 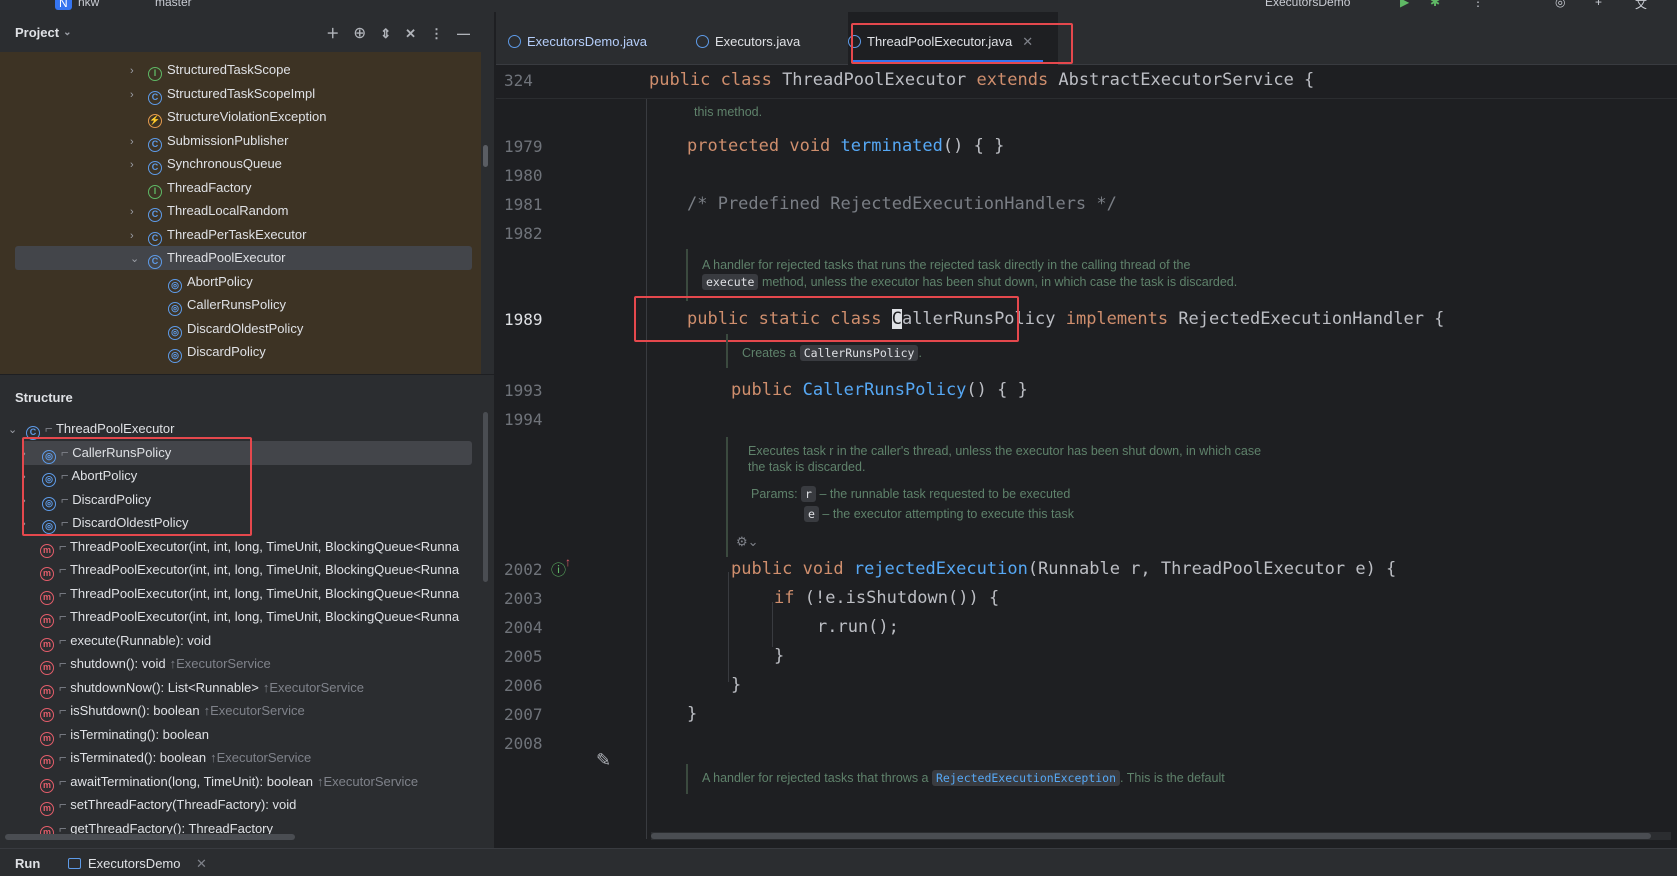 What do you see at coordinates (44, 397) in the screenshot?
I see `structure-panel-title: Structure` at bounding box center [44, 397].